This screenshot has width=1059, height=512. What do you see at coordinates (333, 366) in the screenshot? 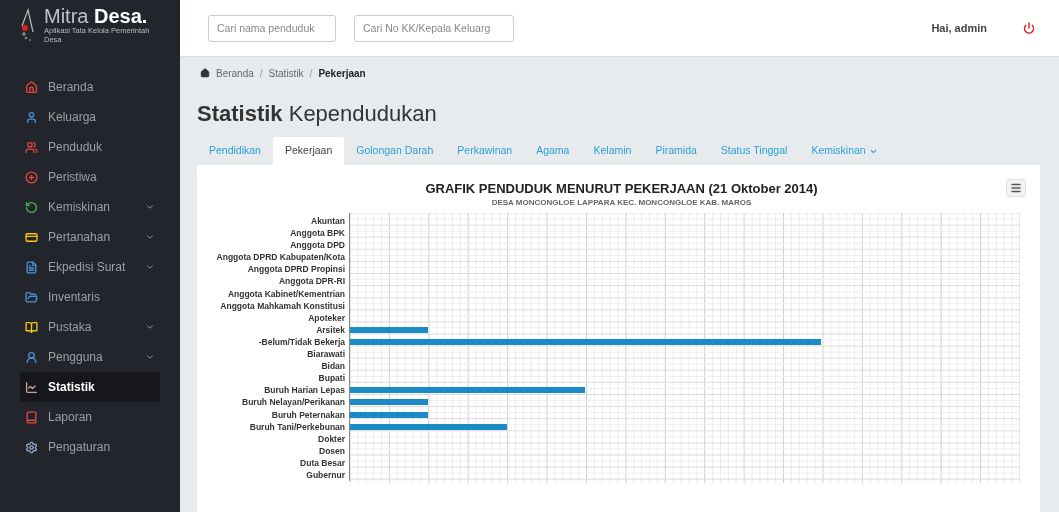
I see `category-label: Bidan` at bounding box center [333, 366].